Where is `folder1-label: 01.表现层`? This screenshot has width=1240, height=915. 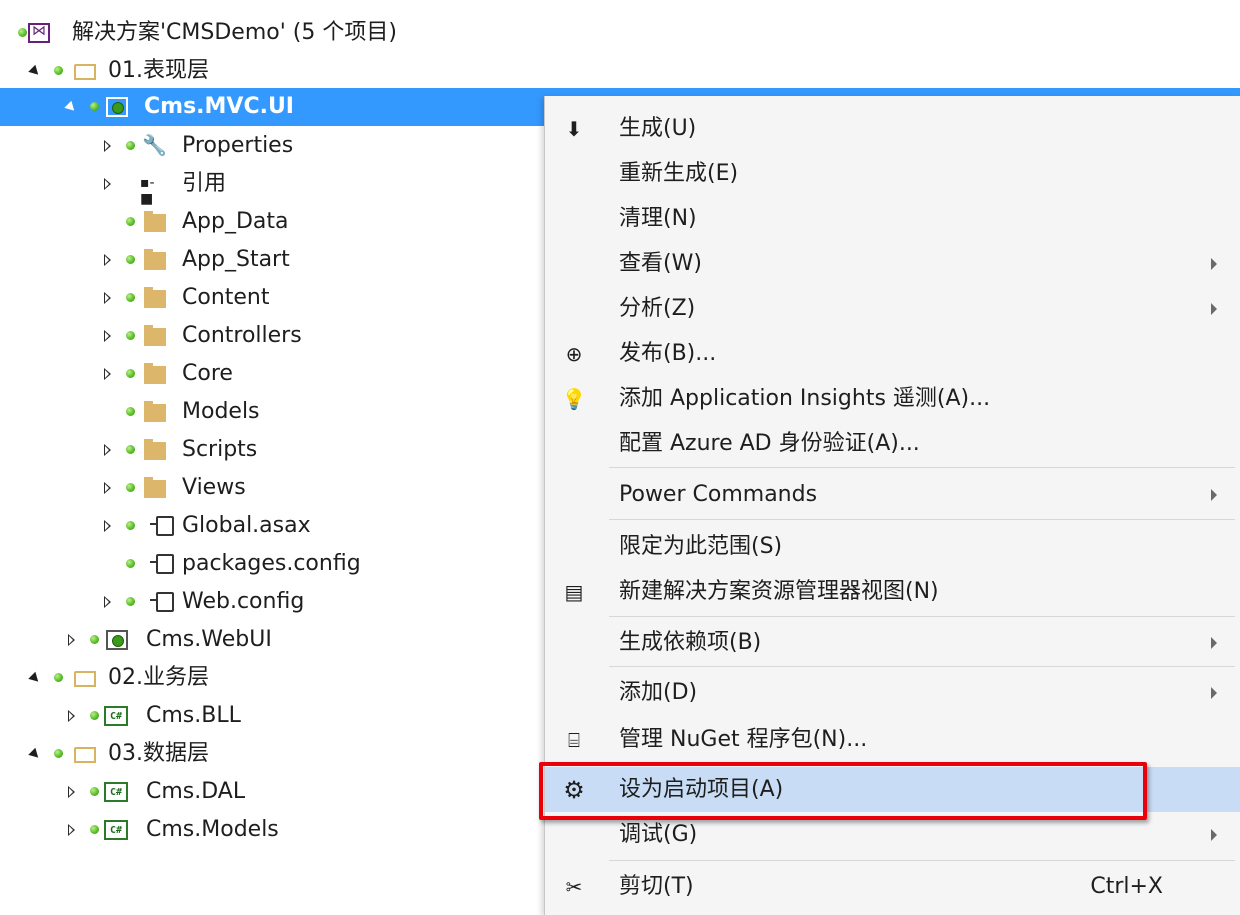
folder1-label: 01.表现层 is located at coordinates (158, 70).